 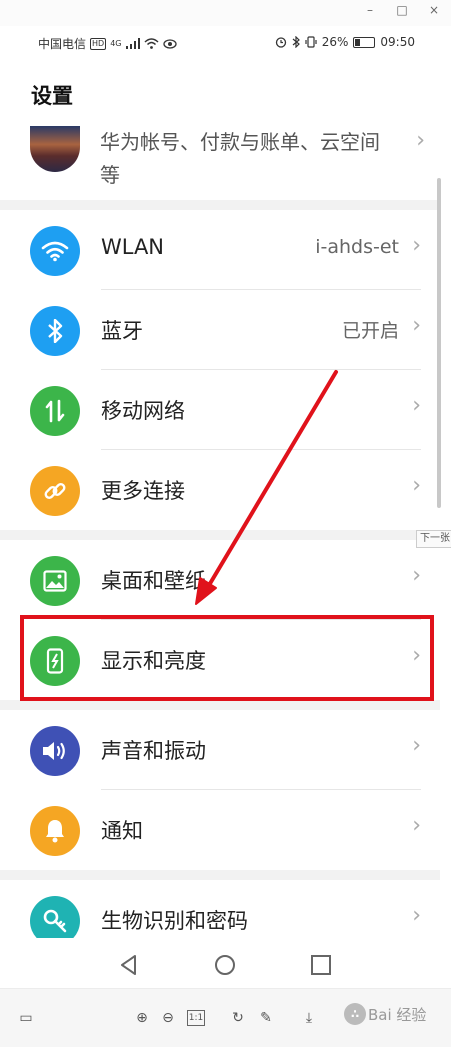 I want to click on wifi-icon, so click(x=55, y=251).